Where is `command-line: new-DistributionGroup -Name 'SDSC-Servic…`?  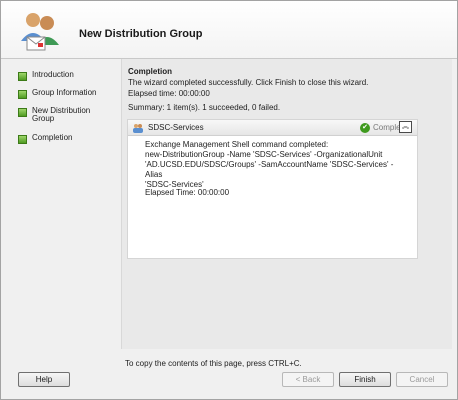
command-line: new-DistributionGroup -Name 'SDSC-Servic… is located at coordinates (264, 154).